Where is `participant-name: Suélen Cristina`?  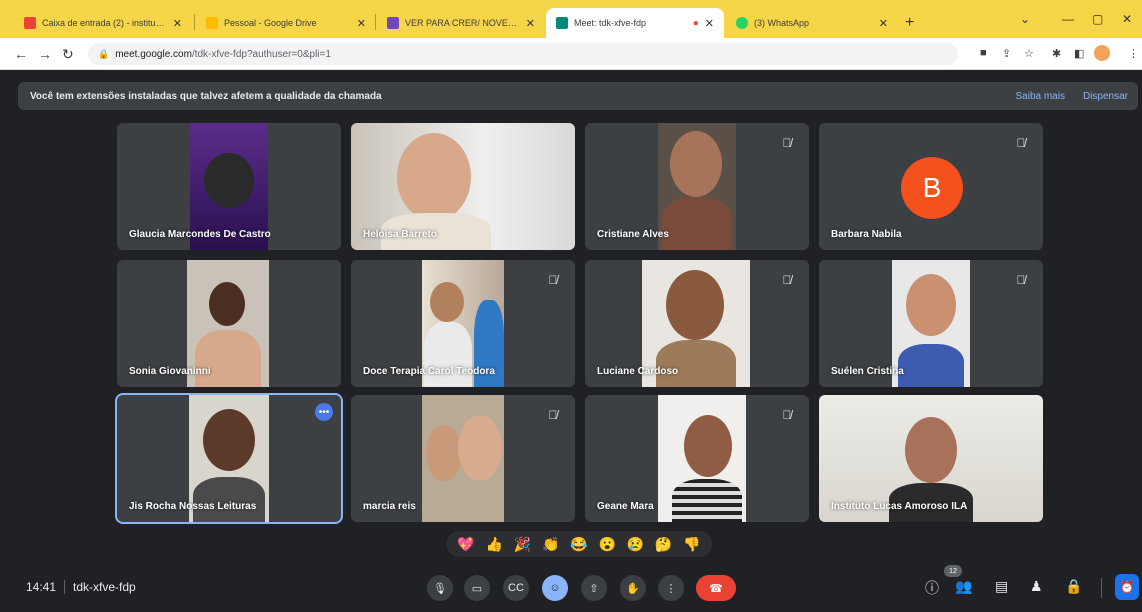 participant-name: Suélen Cristina is located at coordinates (867, 371).